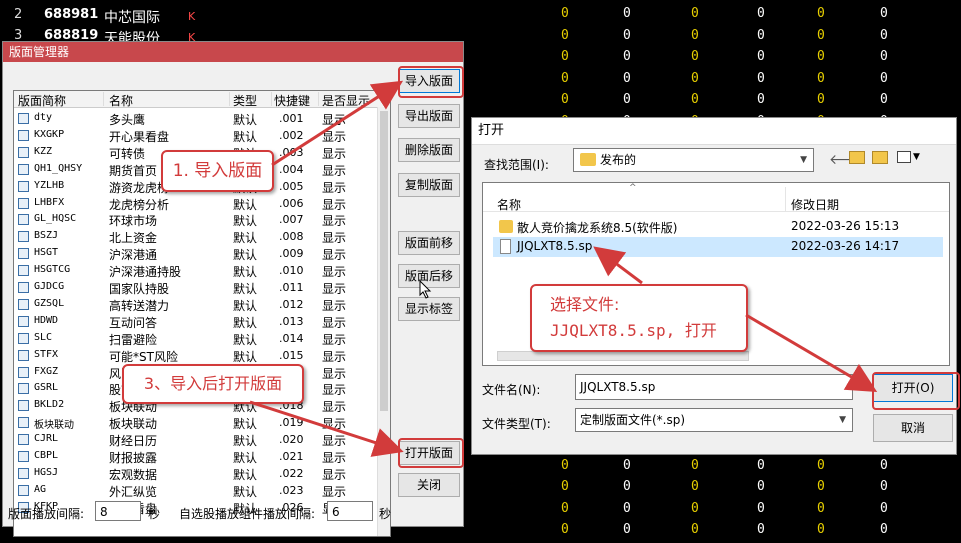  I want to click on arrow-to-file, so click(618, 265).